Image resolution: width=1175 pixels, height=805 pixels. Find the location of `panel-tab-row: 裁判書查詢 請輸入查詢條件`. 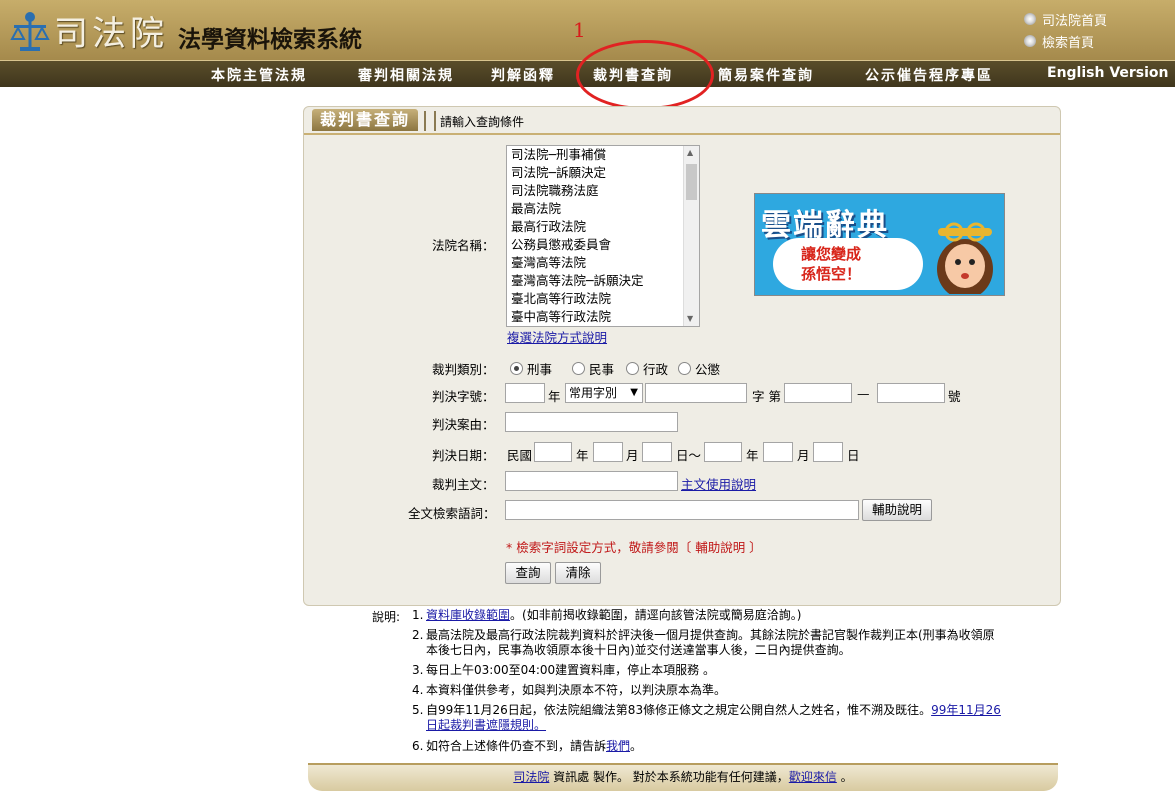

panel-tab-row: 裁判書查詢 請輸入查詢條件 is located at coordinates (682, 121).